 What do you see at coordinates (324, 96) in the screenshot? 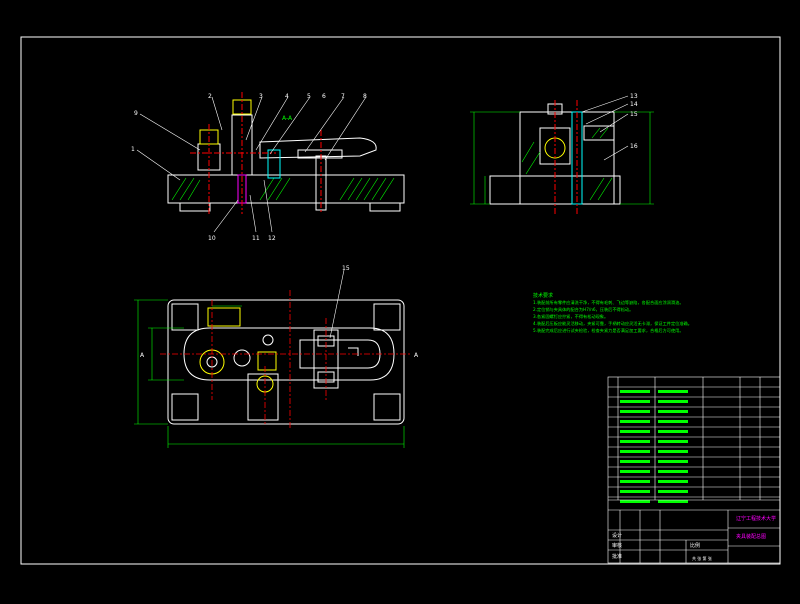
I see `callout-6: 6` at bounding box center [324, 96].